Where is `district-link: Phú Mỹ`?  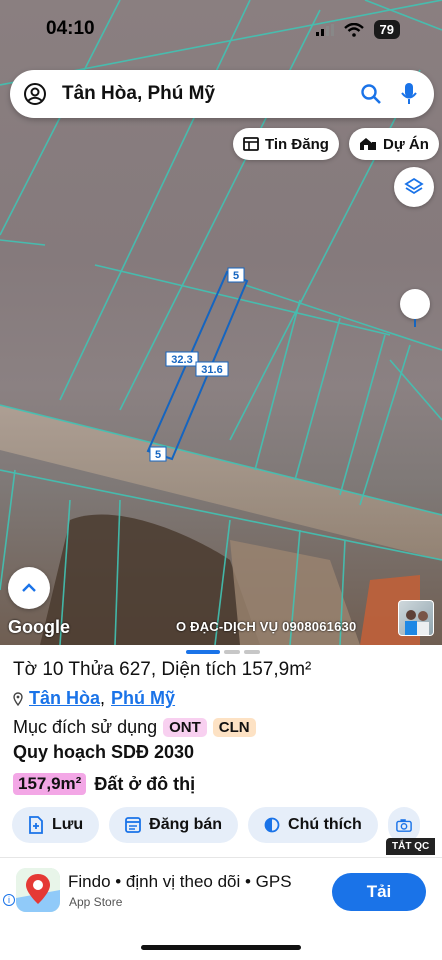
district-link: Phú Mỹ is located at coordinates (143, 698).